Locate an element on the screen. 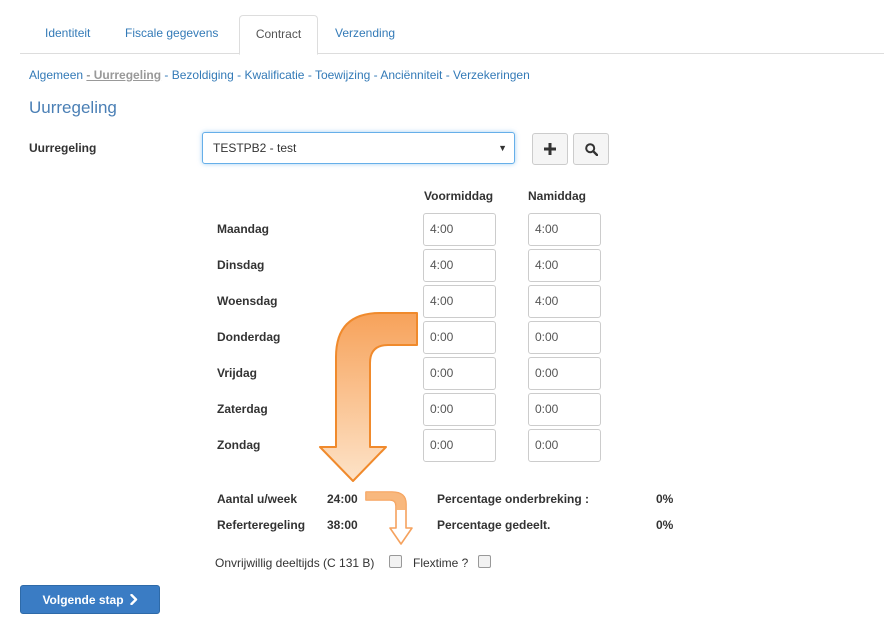 Image resolution: width=884 pixels, height=629 pixels. subnav-verzekeringen: - Verzekeringen is located at coordinates (488, 75).